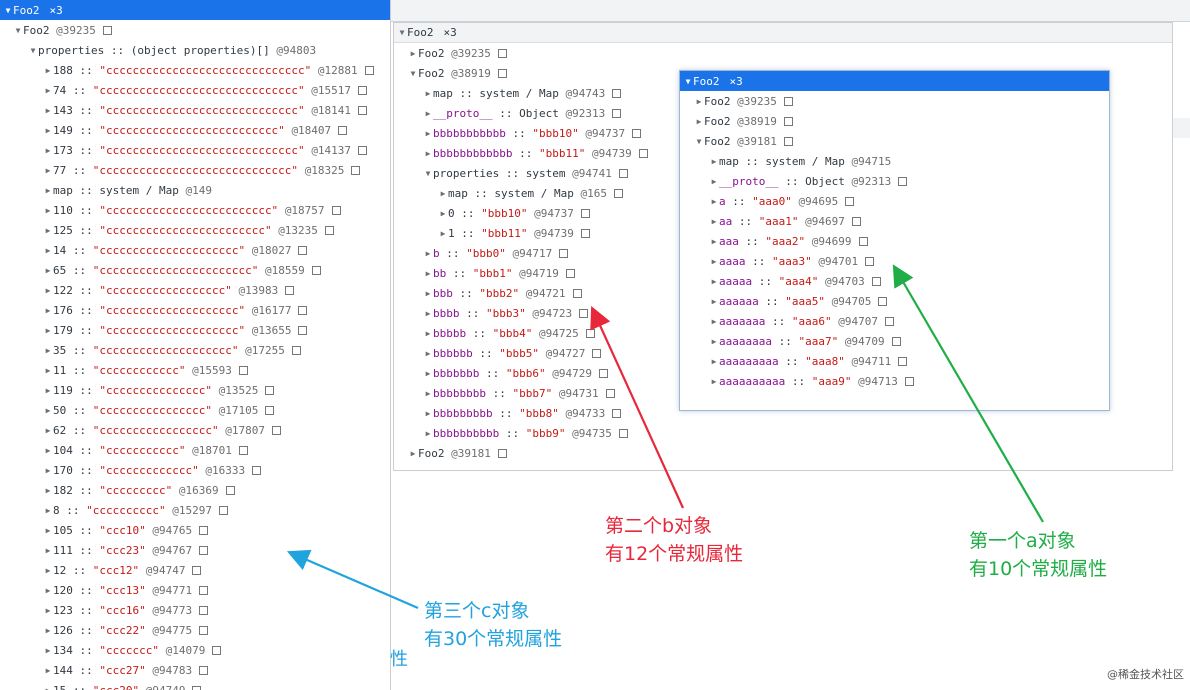 The height and width of the screenshot is (690, 1190). I want to click on tree-row: ▶ 126 :: "ccc22" @94775, so click(195, 630).